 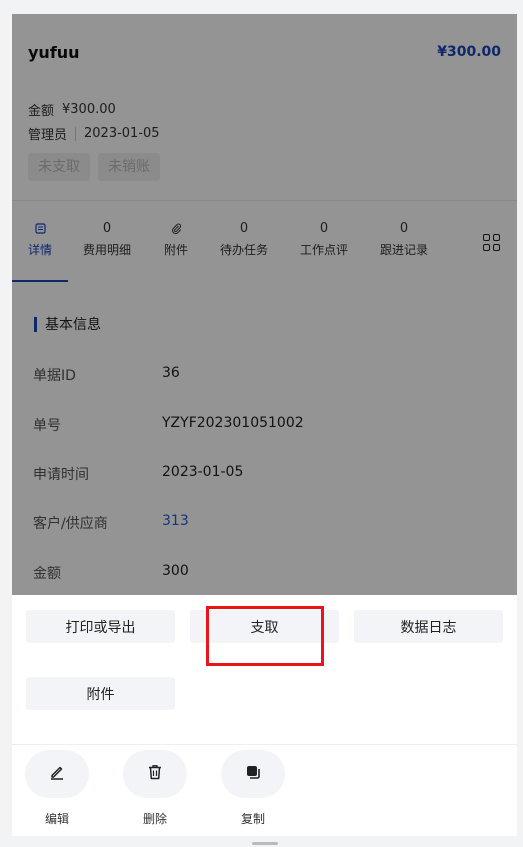 I want to click on sheet-divider, so click(x=264, y=744).